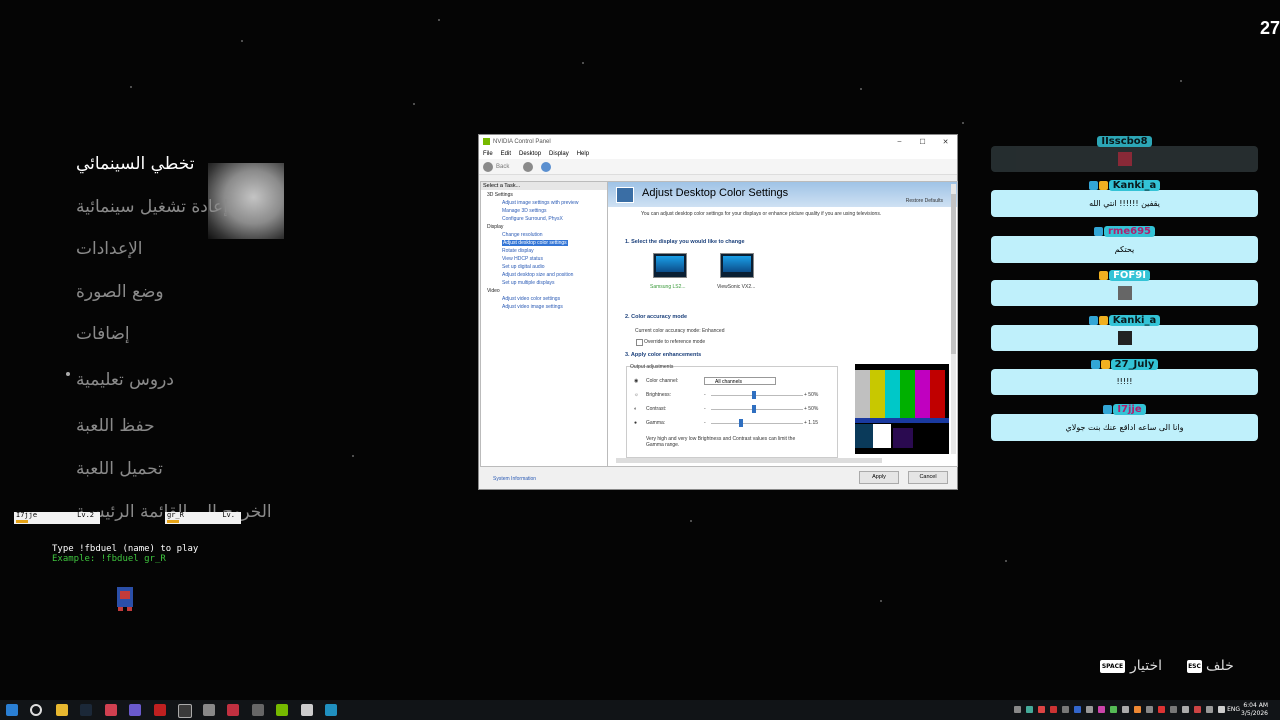 The width and height of the screenshot is (1280, 720). Describe the element at coordinates (1146, 666) in the screenshot. I see `select-hint: اختيار` at that location.